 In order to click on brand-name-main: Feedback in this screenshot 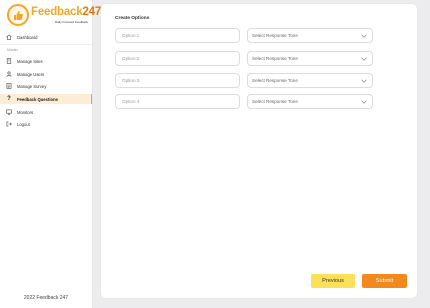, I will do `click(57, 12)`.